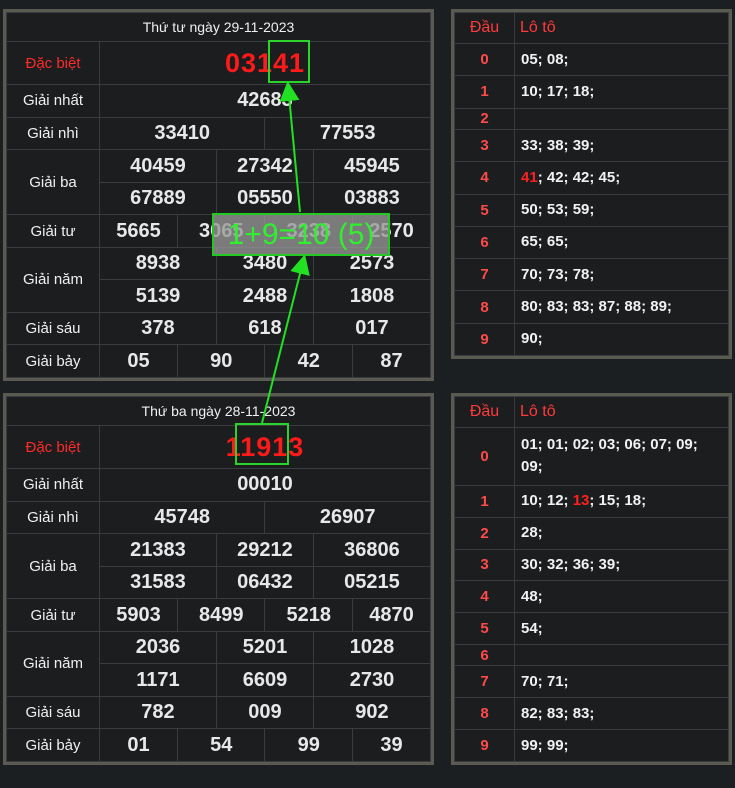 This screenshot has width=735, height=788. Describe the element at coordinates (285, 339) in the screenshot. I see `arrow-down-to-draw2` at that location.